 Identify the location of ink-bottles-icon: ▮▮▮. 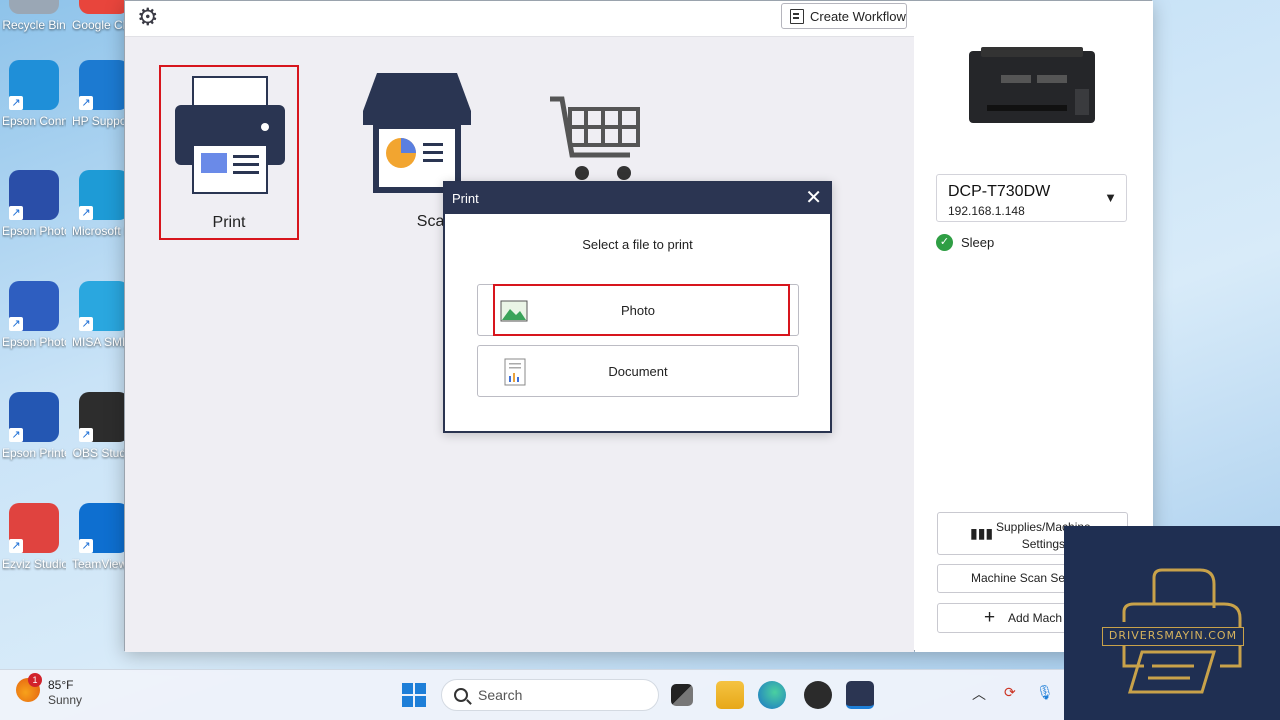
(982, 533).